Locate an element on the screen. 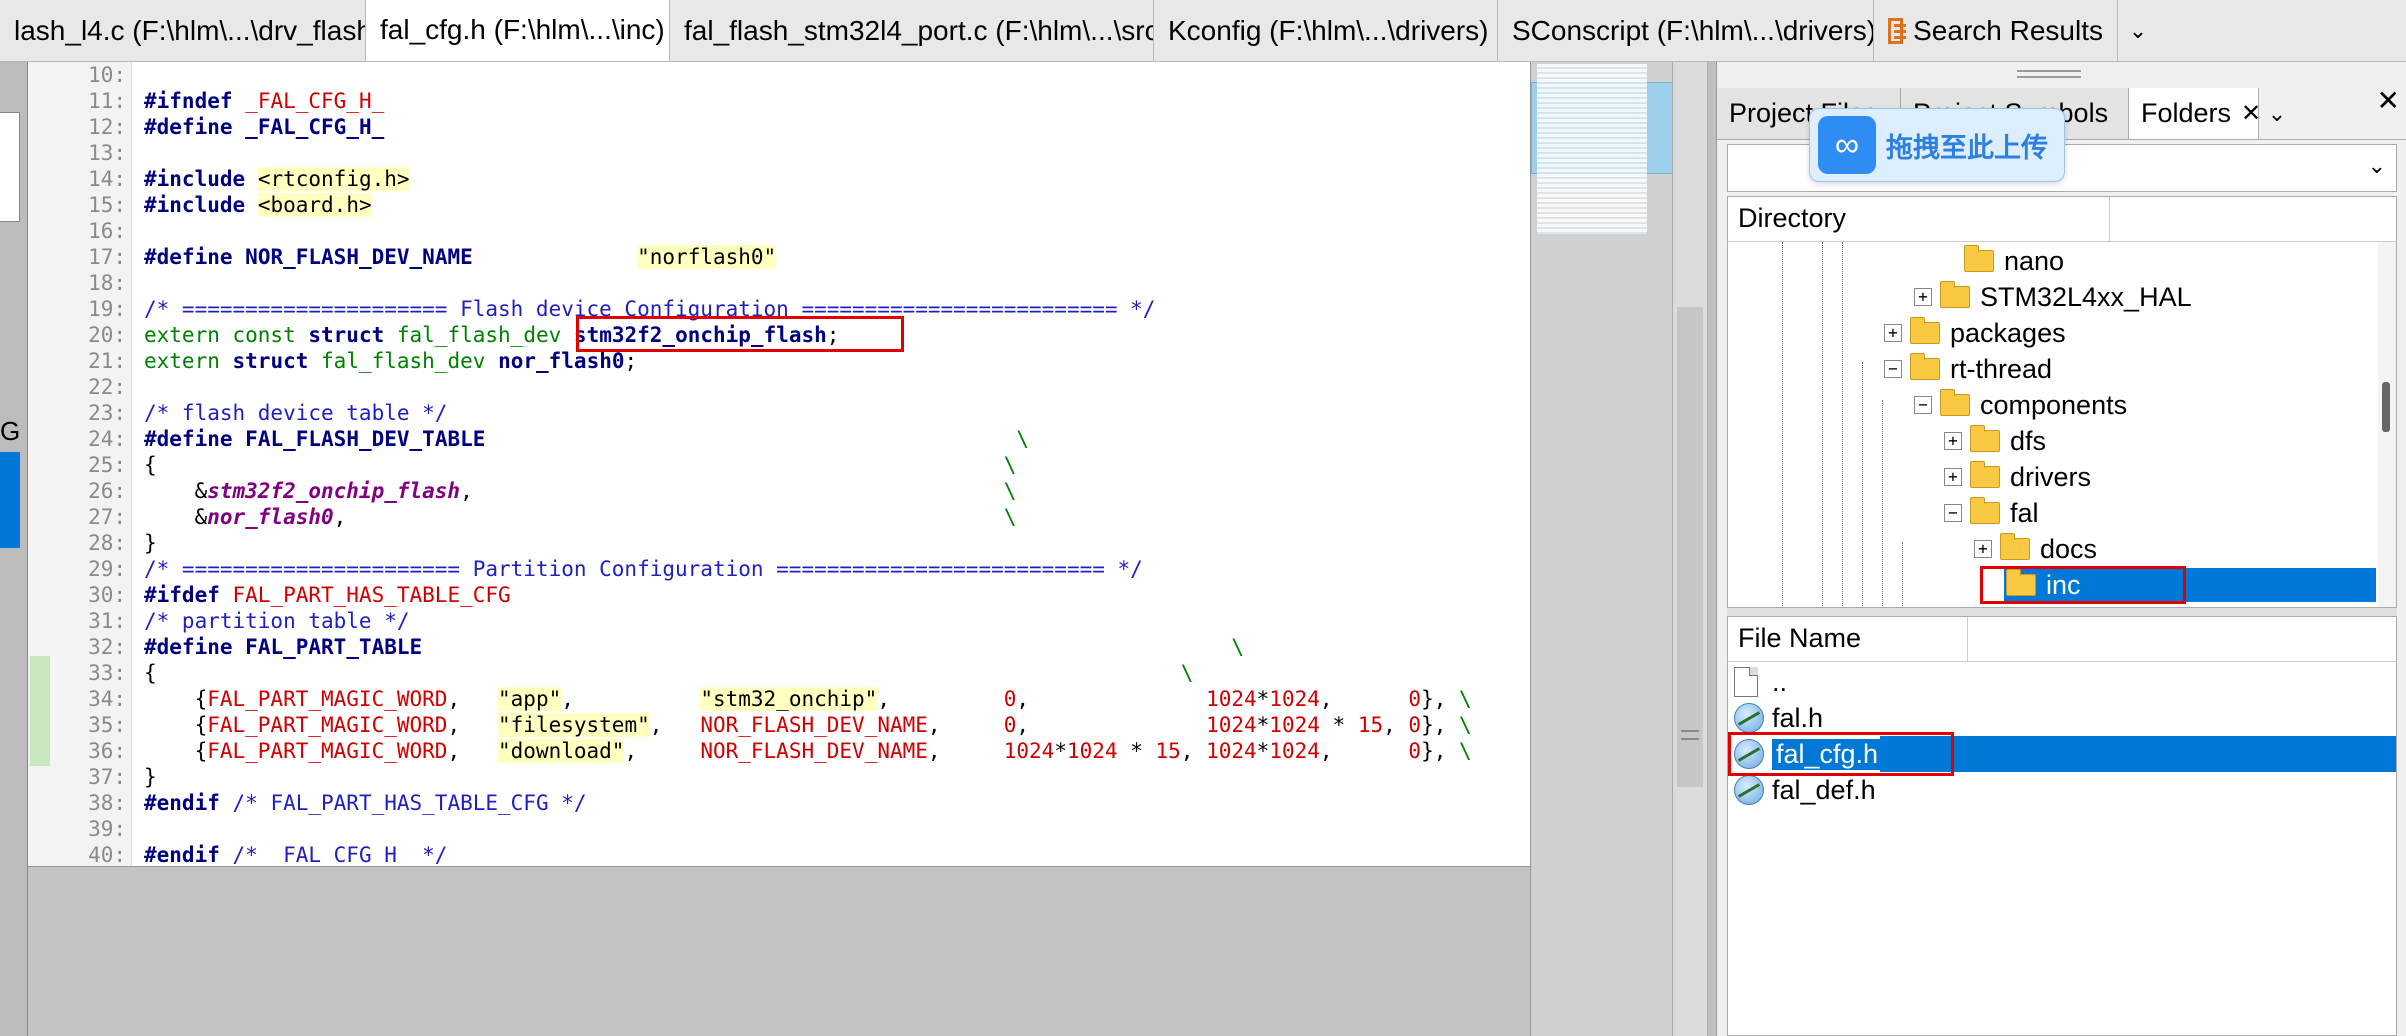 This screenshot has height=1036, width=2406. code-line: 30: #ifdef FAL_PART_HAS_TABLE_CFG is located at coordinates (779, 595).